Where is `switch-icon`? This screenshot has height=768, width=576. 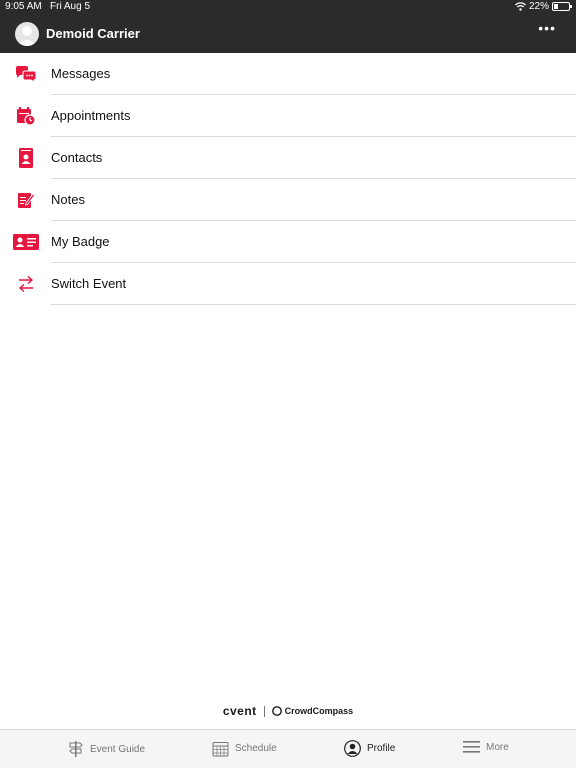
switch-icon is located at coordinates (26, 284).